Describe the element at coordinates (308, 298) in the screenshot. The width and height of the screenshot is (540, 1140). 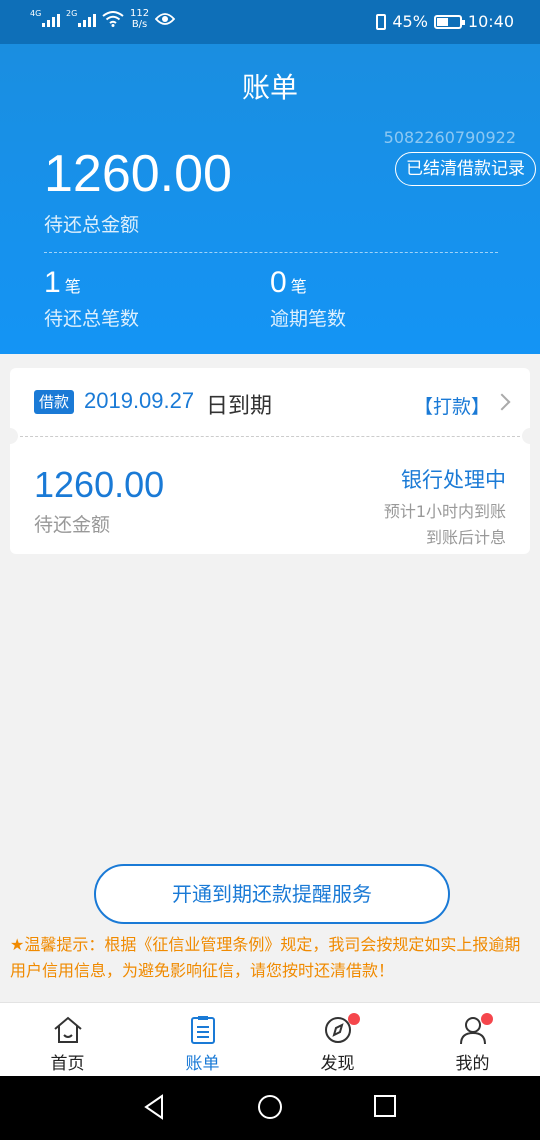
I see `overdue-count-stat: 0笔 逾期笔数` at that location.